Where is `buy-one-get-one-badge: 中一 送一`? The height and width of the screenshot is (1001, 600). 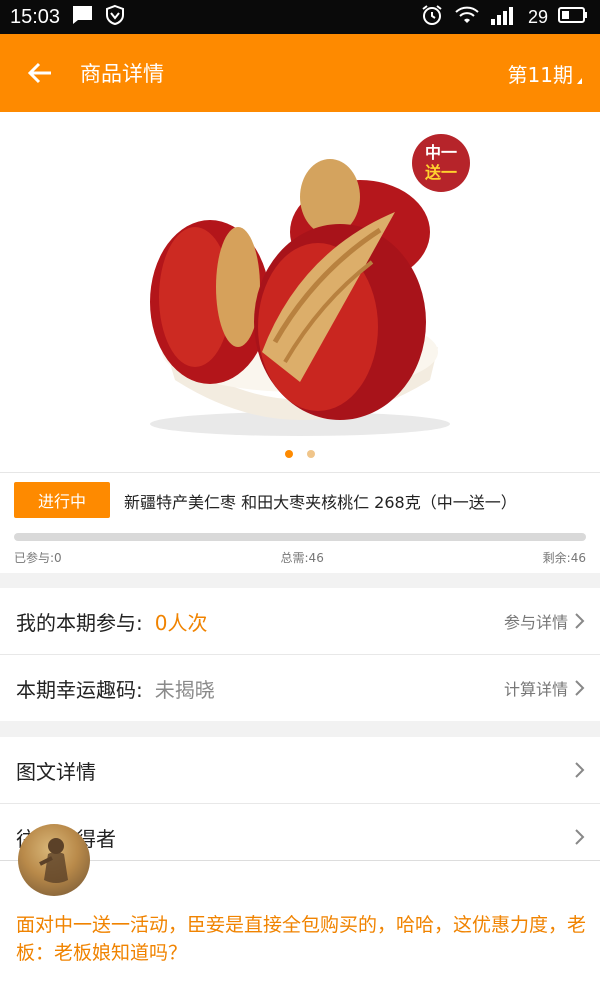
buy-one-get-one-badge: 中一 送一 is located at coordinates (441, 163).